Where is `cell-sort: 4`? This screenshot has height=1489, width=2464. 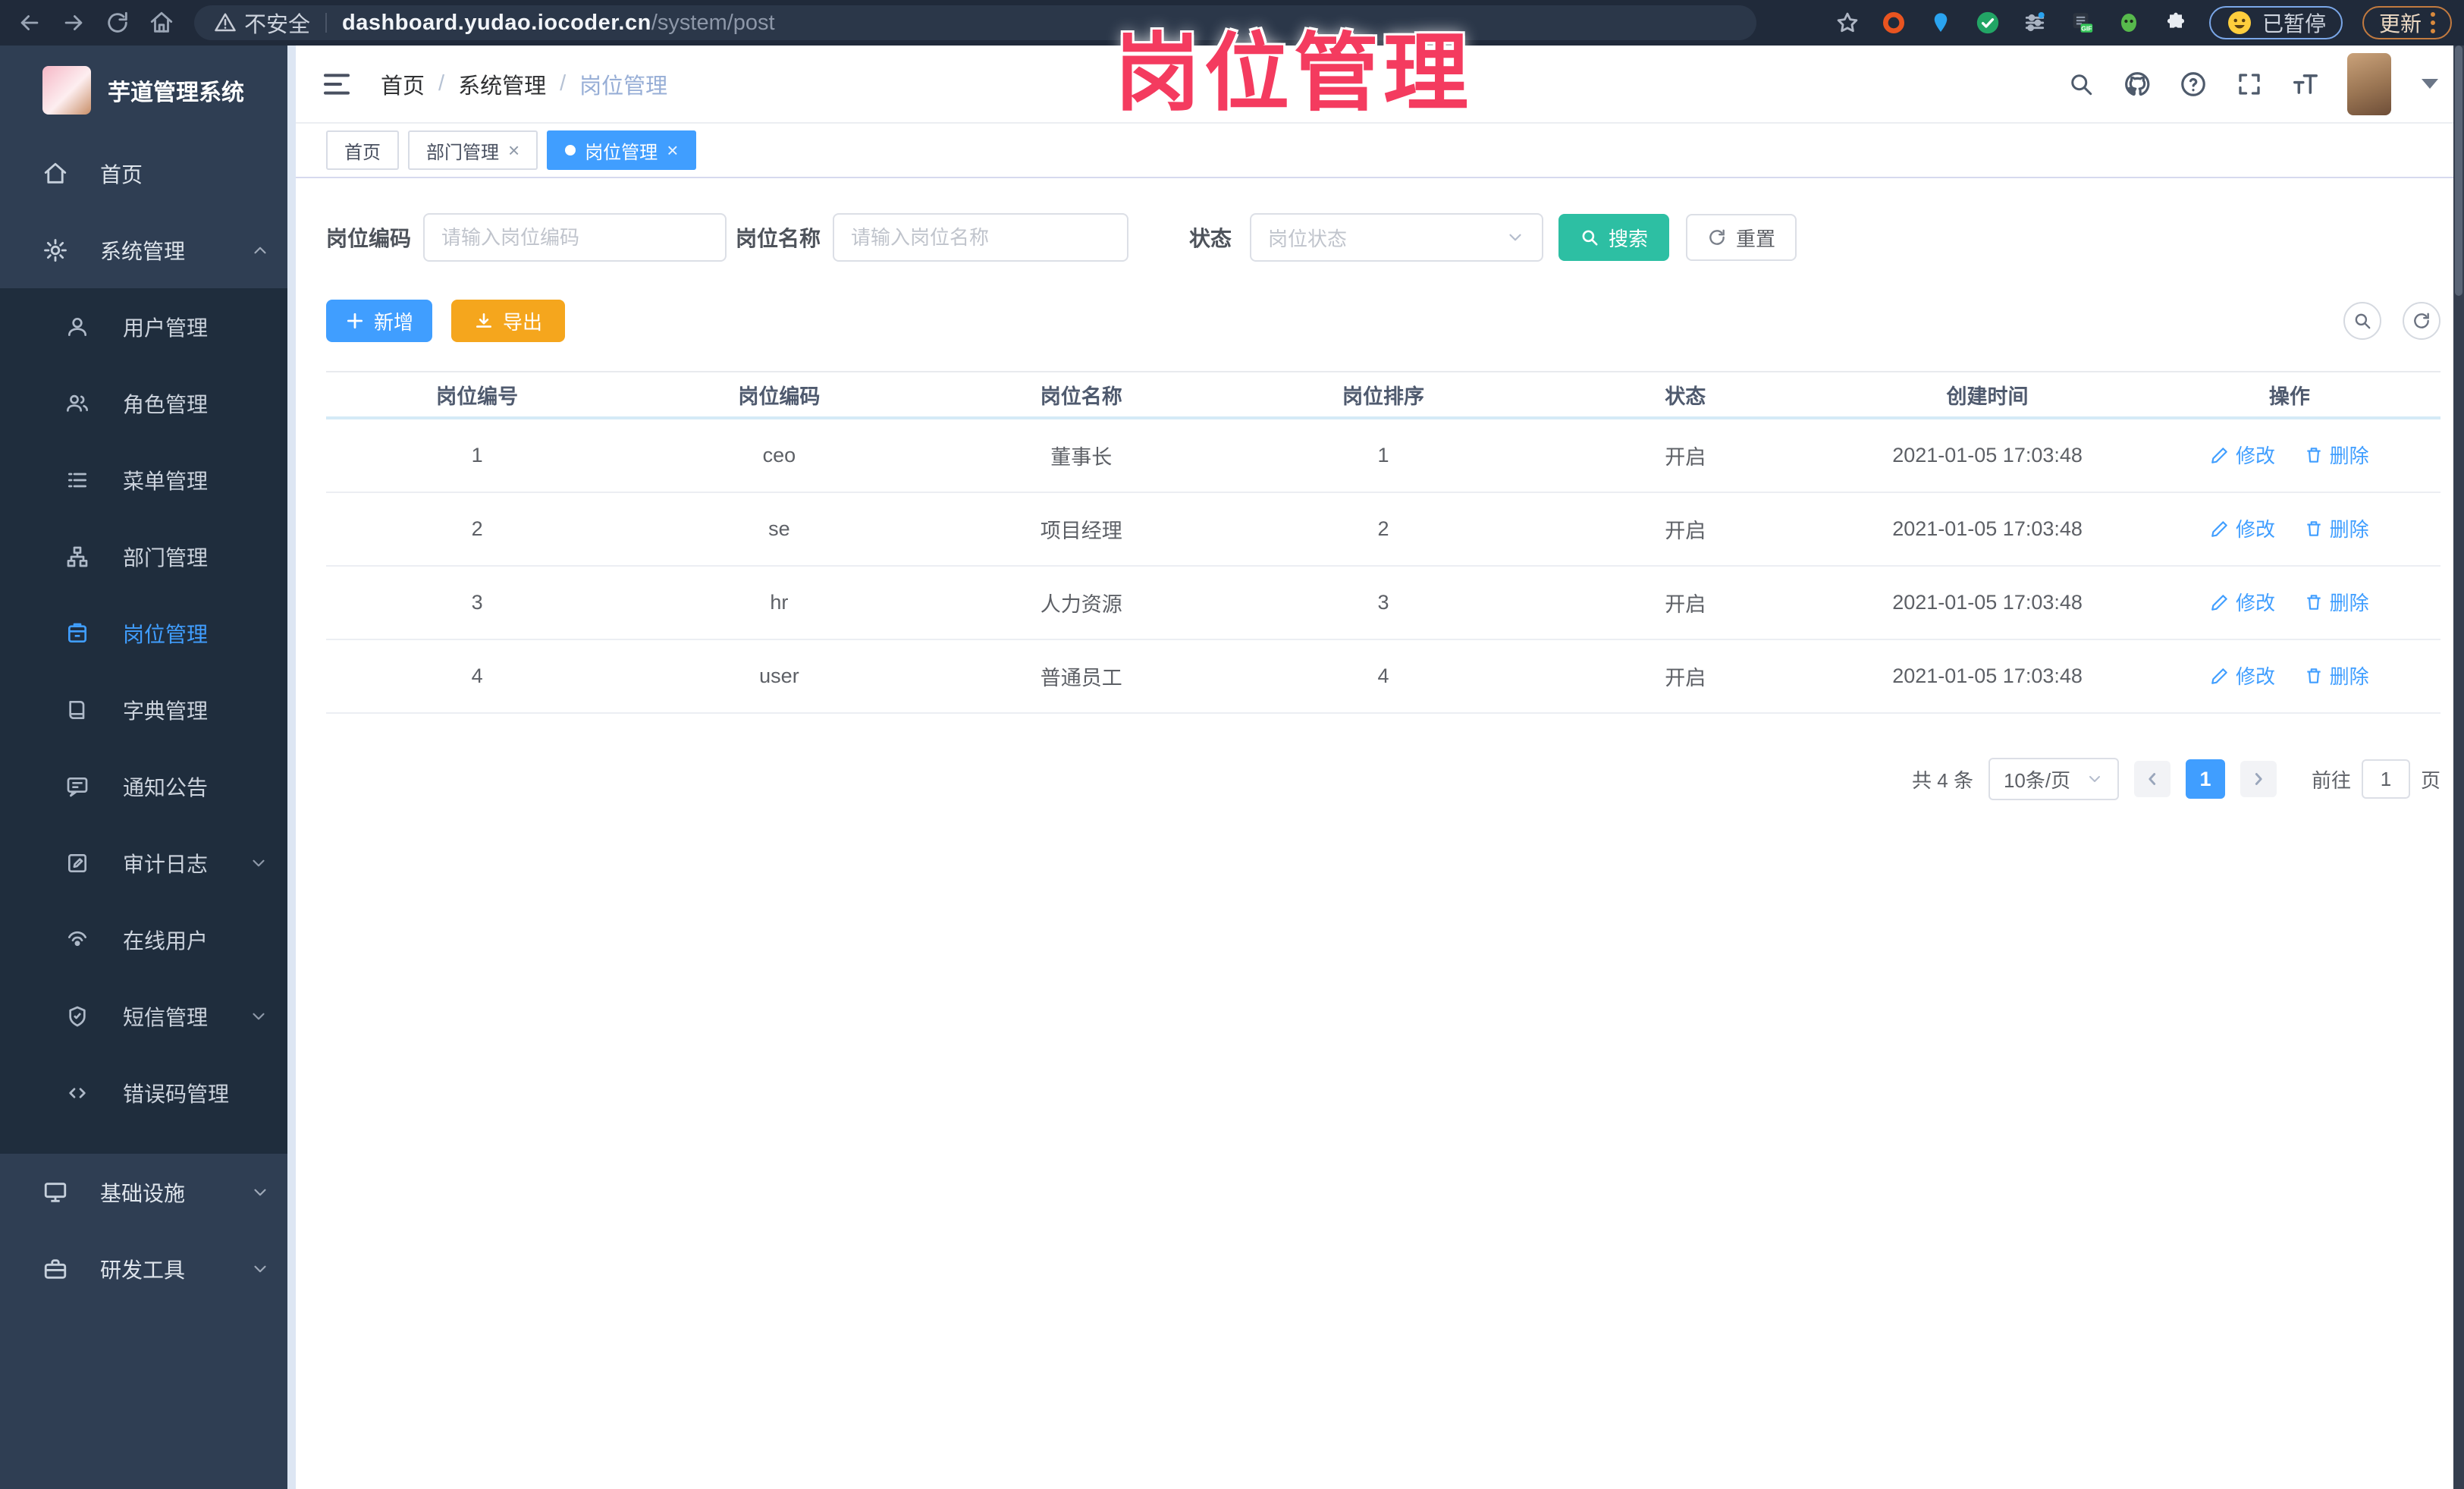
cell-sort: 4 is located at coordinates (1383, 675).